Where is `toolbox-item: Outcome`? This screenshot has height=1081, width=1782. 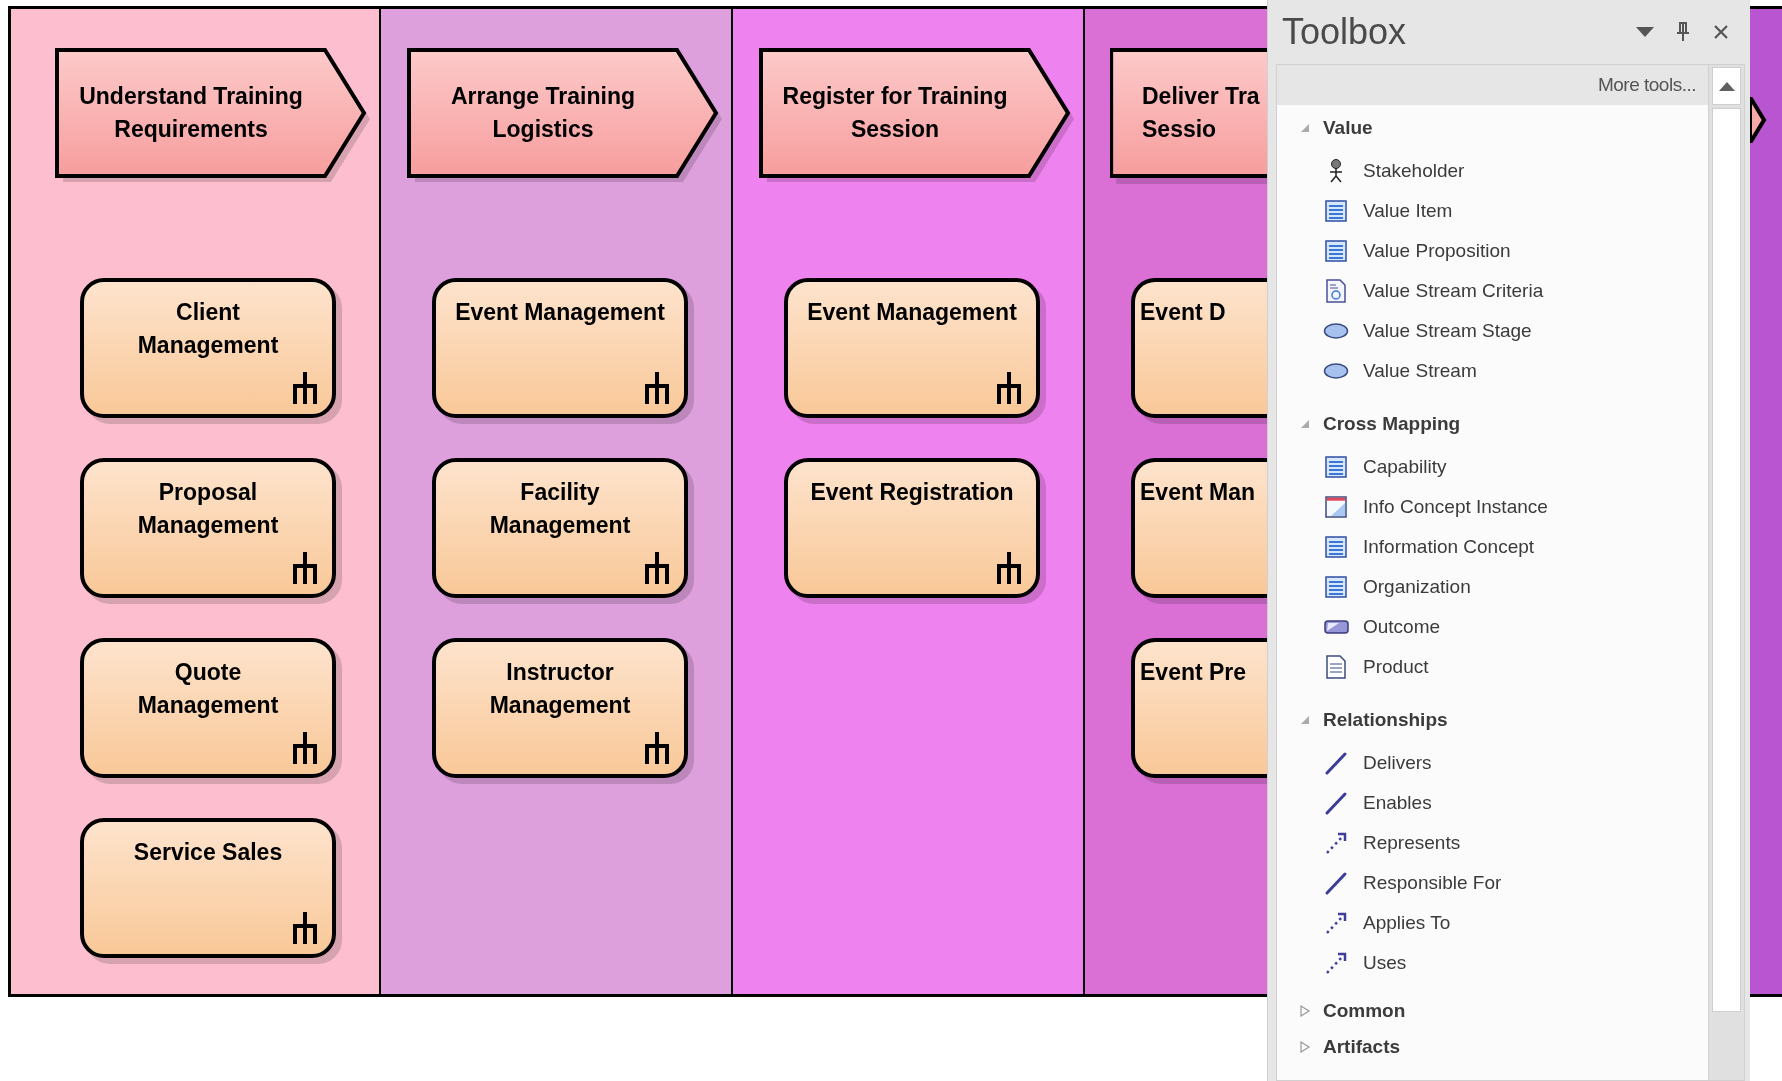 toolbox-item: Outcome is located at coordinates (1492, 627).